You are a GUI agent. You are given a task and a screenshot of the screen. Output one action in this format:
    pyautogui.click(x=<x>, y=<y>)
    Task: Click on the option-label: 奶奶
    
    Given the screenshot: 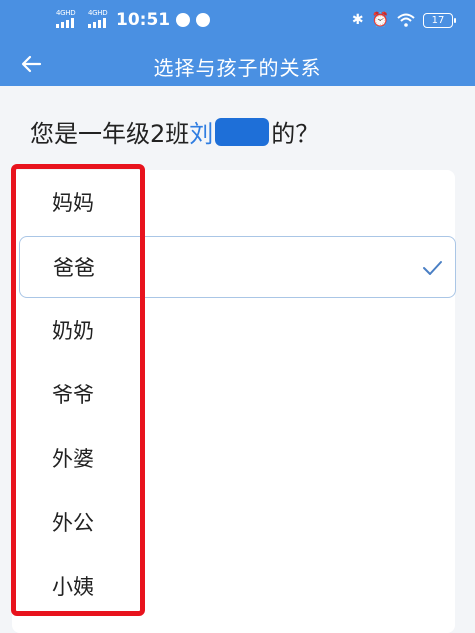 What is the action you would take?
    pyautogui.click(x=73, y=331)
    